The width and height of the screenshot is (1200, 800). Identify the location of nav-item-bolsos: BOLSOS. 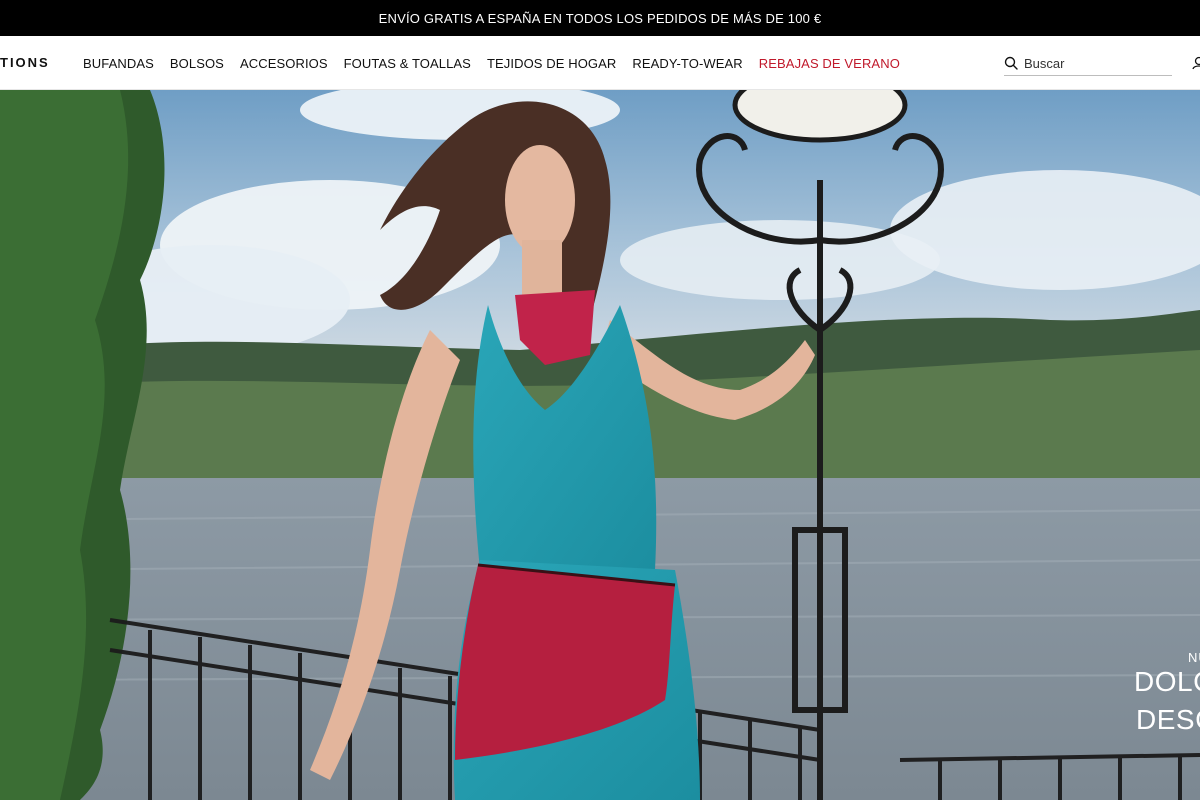
(197, 63).